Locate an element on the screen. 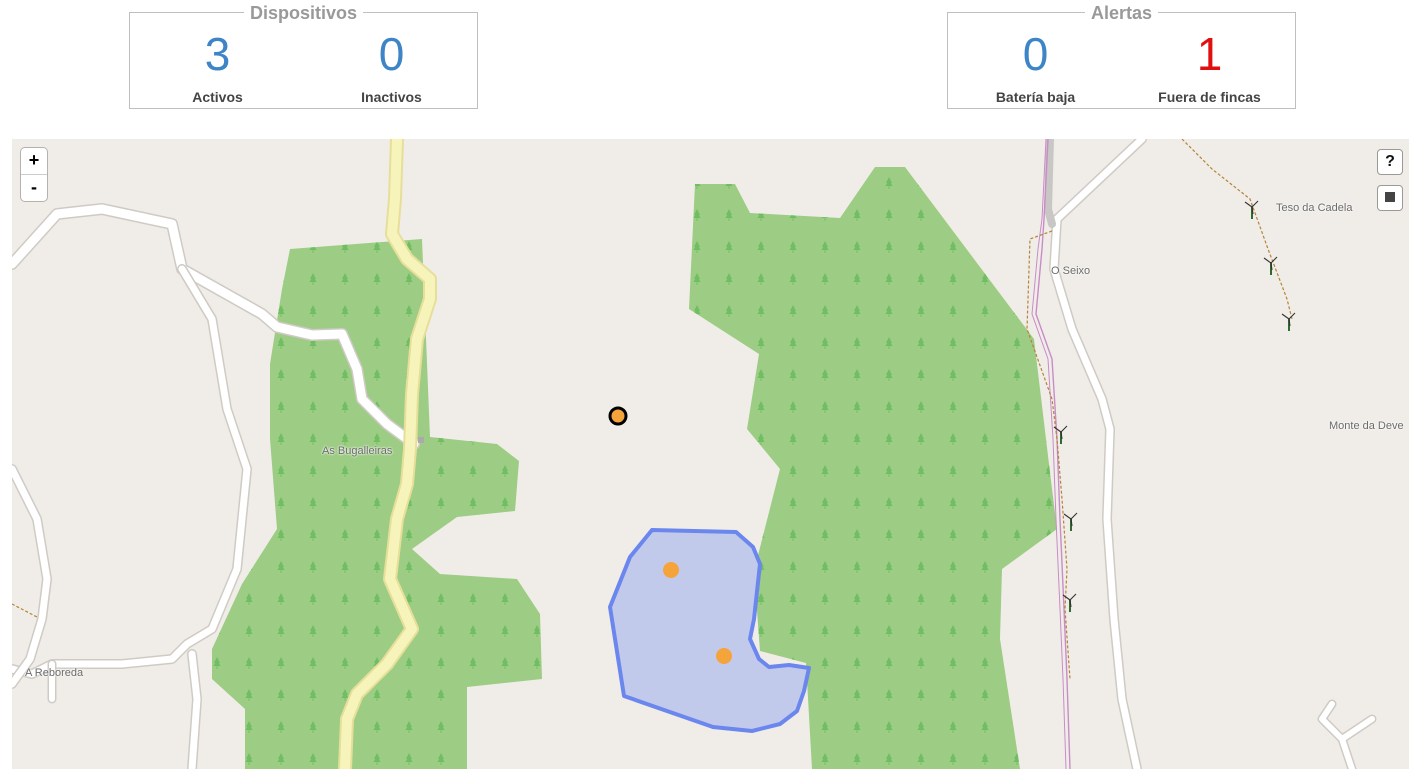  inactive-devices-label: Inactivos is located at coordinates (391, 97).